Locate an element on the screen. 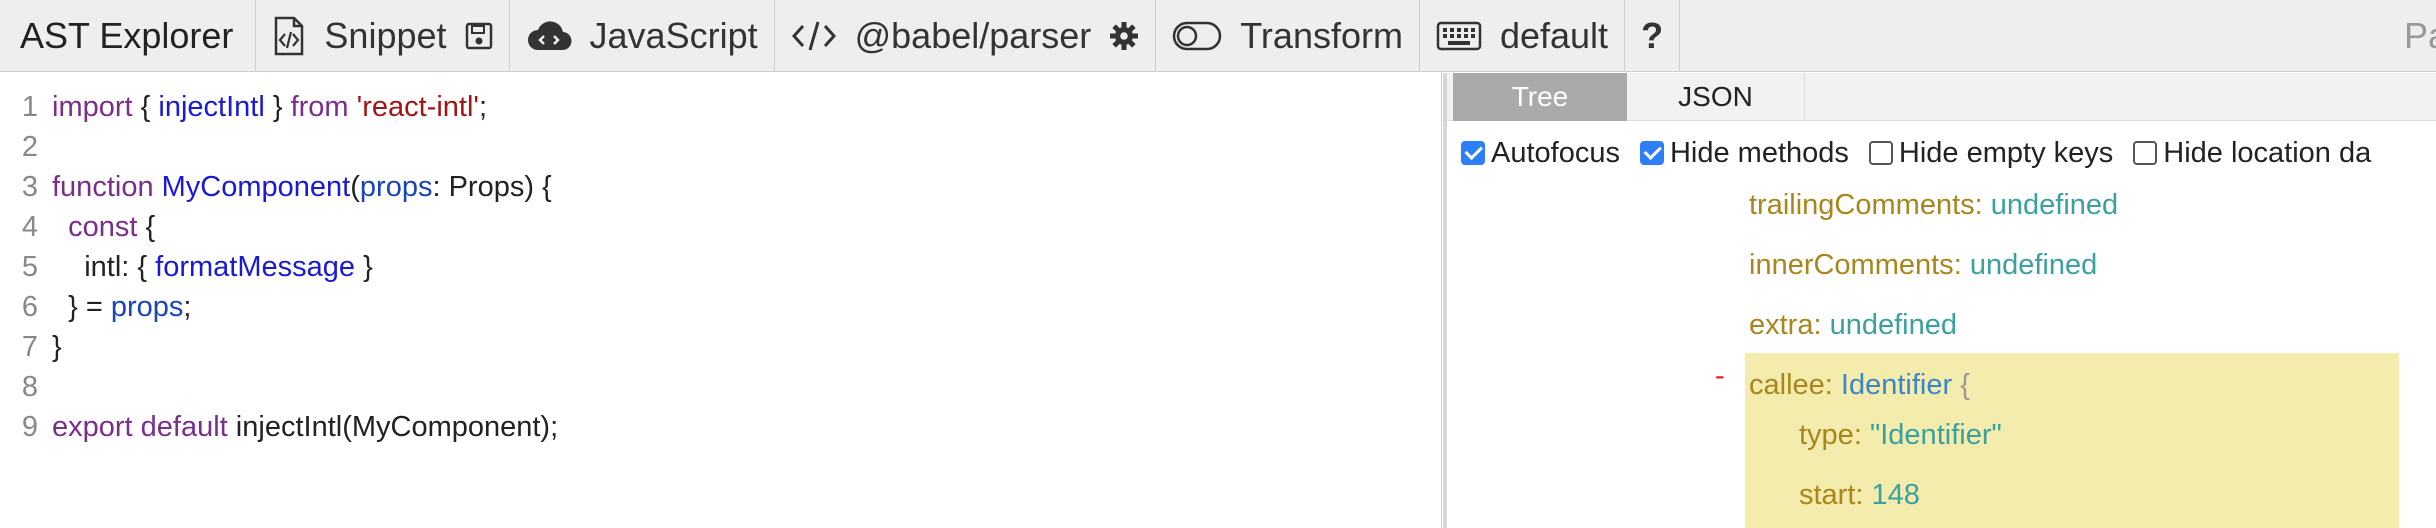 The image size is (2436, 528). code-line: 5 intl: { formatMessage } is located at coordinates (186, 267).